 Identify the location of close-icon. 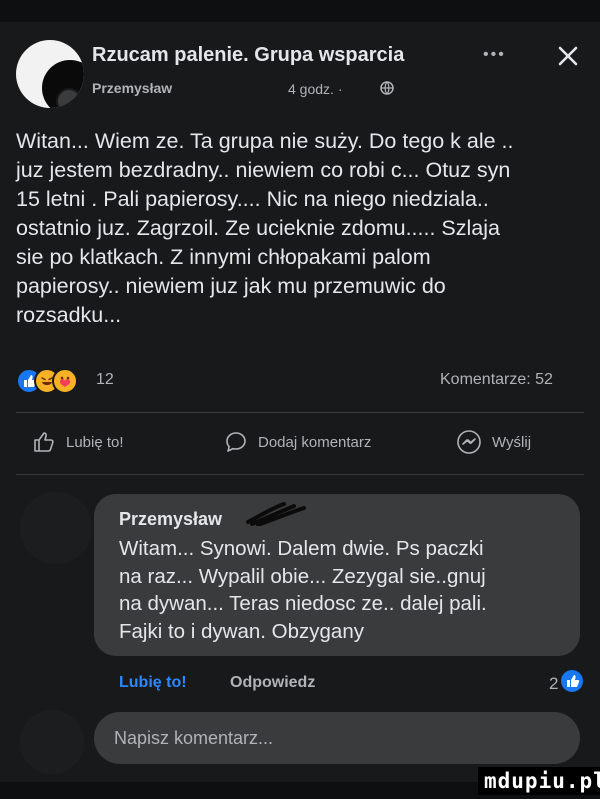
(568, 56).